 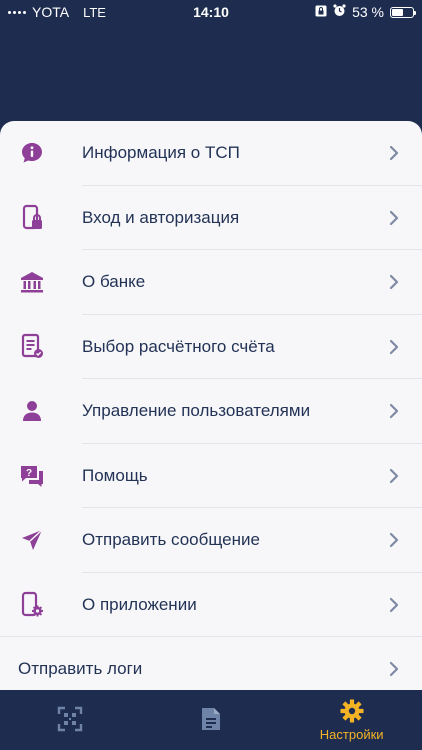 I want to click on qr-scan-icon, so click(x=70, y=718).